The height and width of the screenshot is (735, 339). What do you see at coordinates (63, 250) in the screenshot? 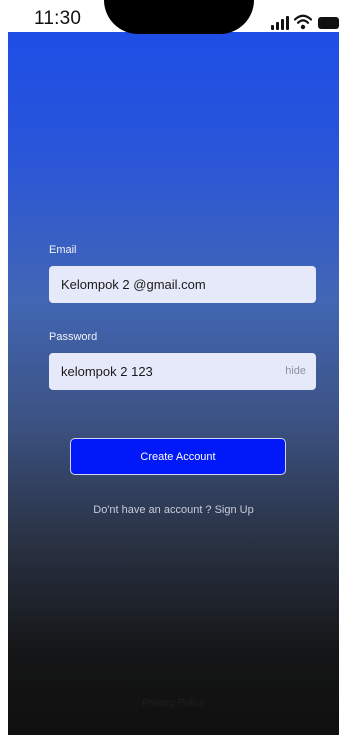
I see `email-label: Email` at bounding box center [63, 250].